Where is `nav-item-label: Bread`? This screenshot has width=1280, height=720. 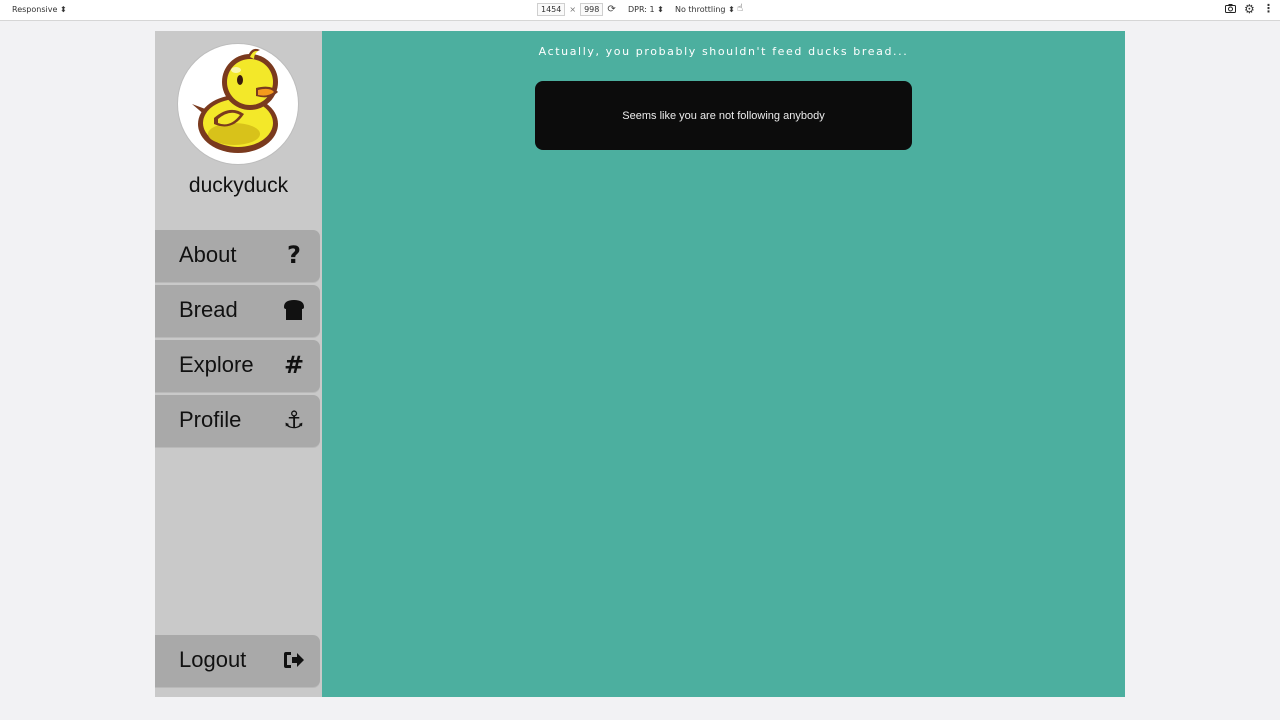 nav-item-label: Bread is located at coordinates (208, 309).